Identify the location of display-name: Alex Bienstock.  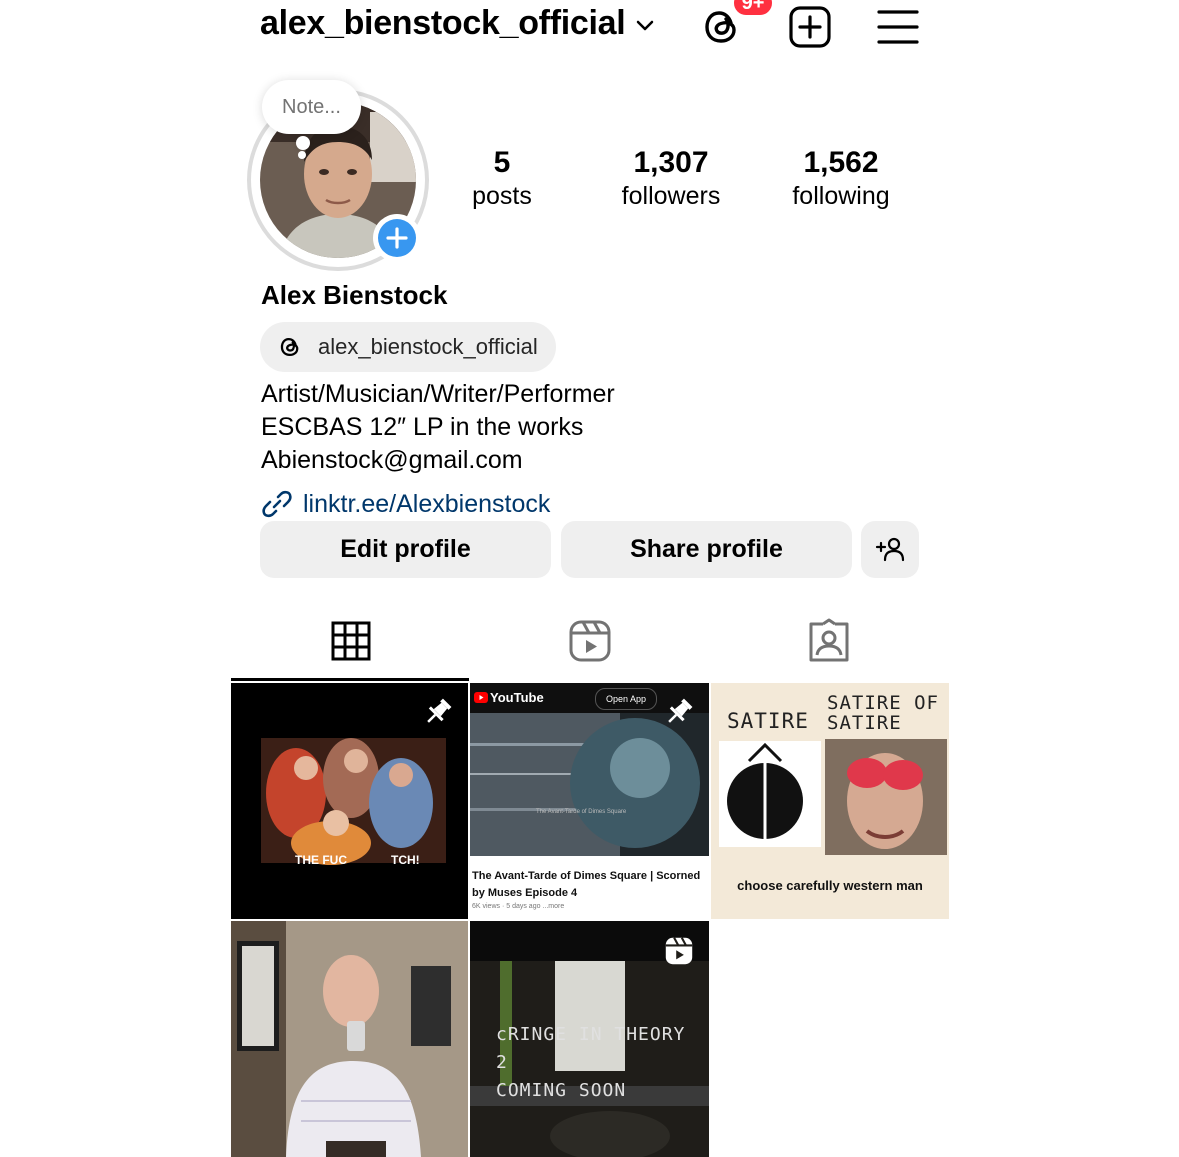
(354, 295).